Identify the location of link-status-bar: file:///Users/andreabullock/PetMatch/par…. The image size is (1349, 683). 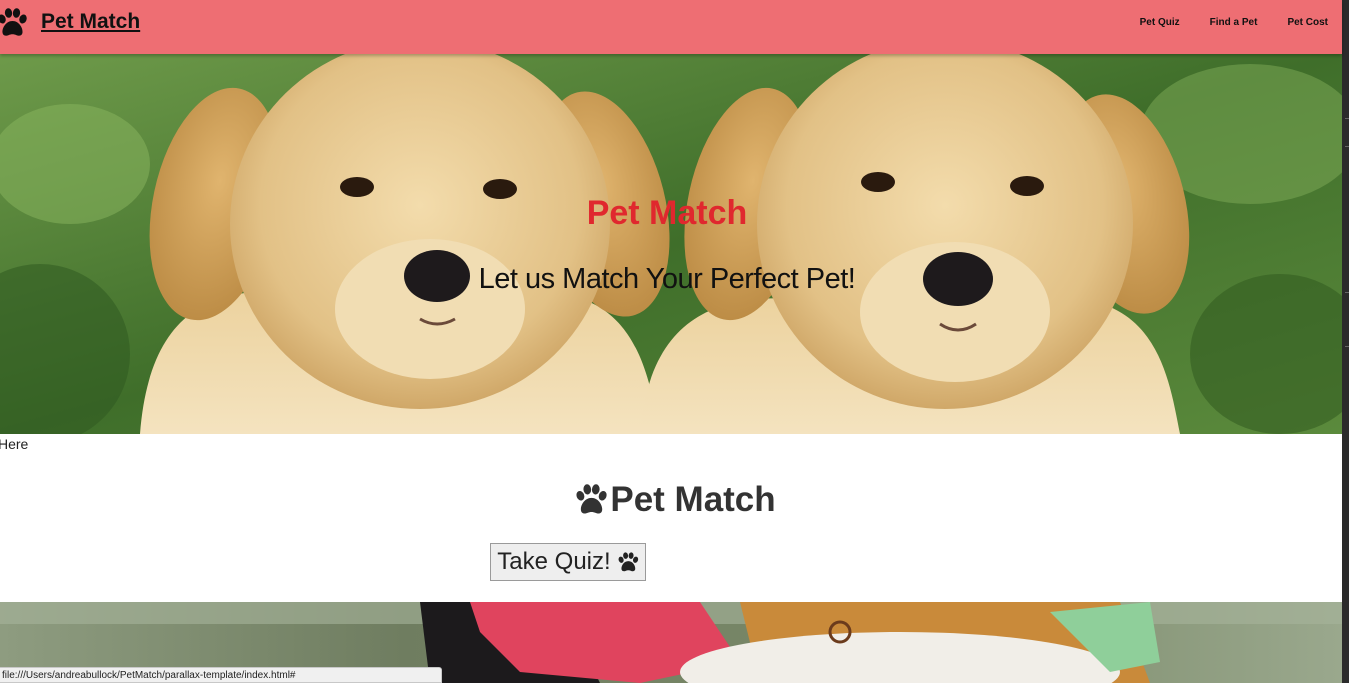
(221, 675).